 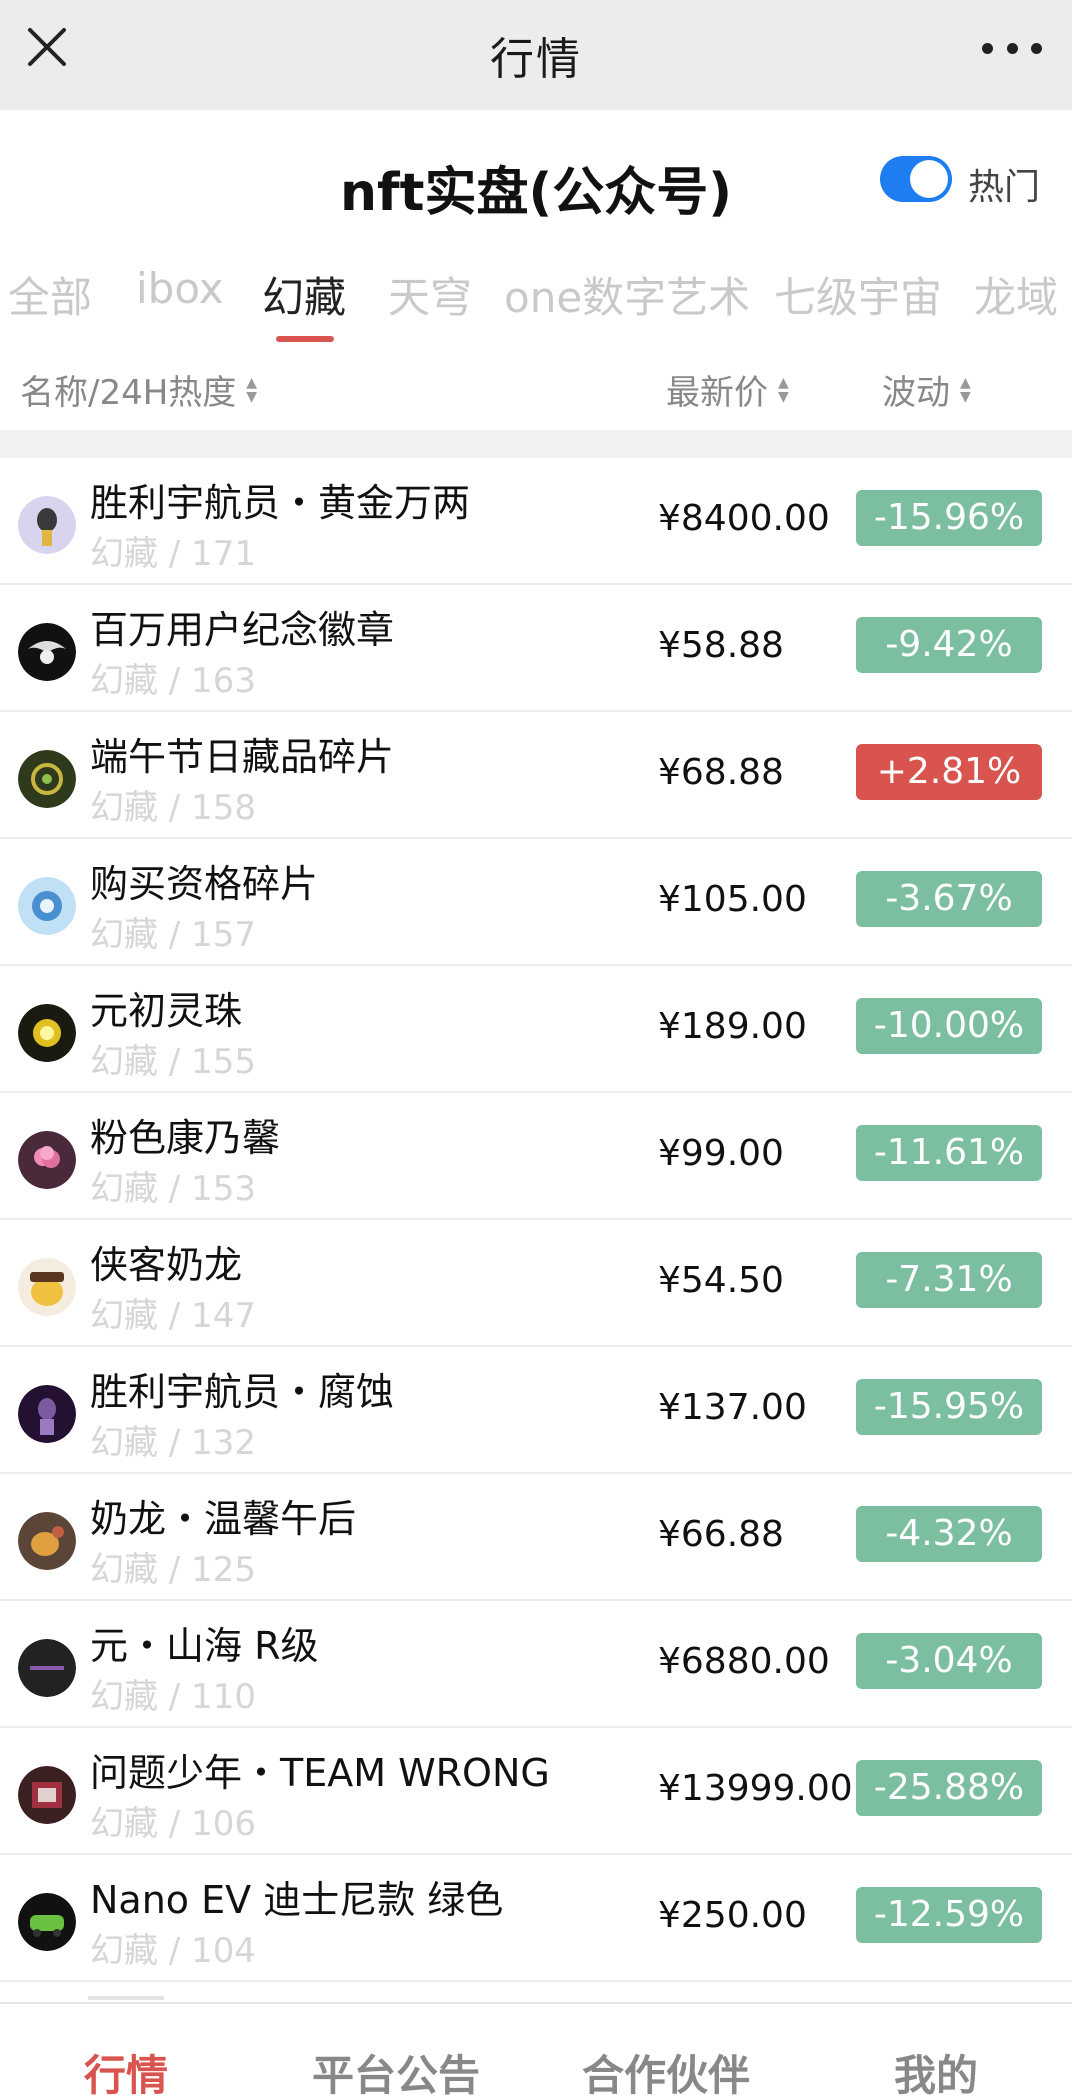 I want to click on tab-ibox: ibox, so click(x=180, y=288).